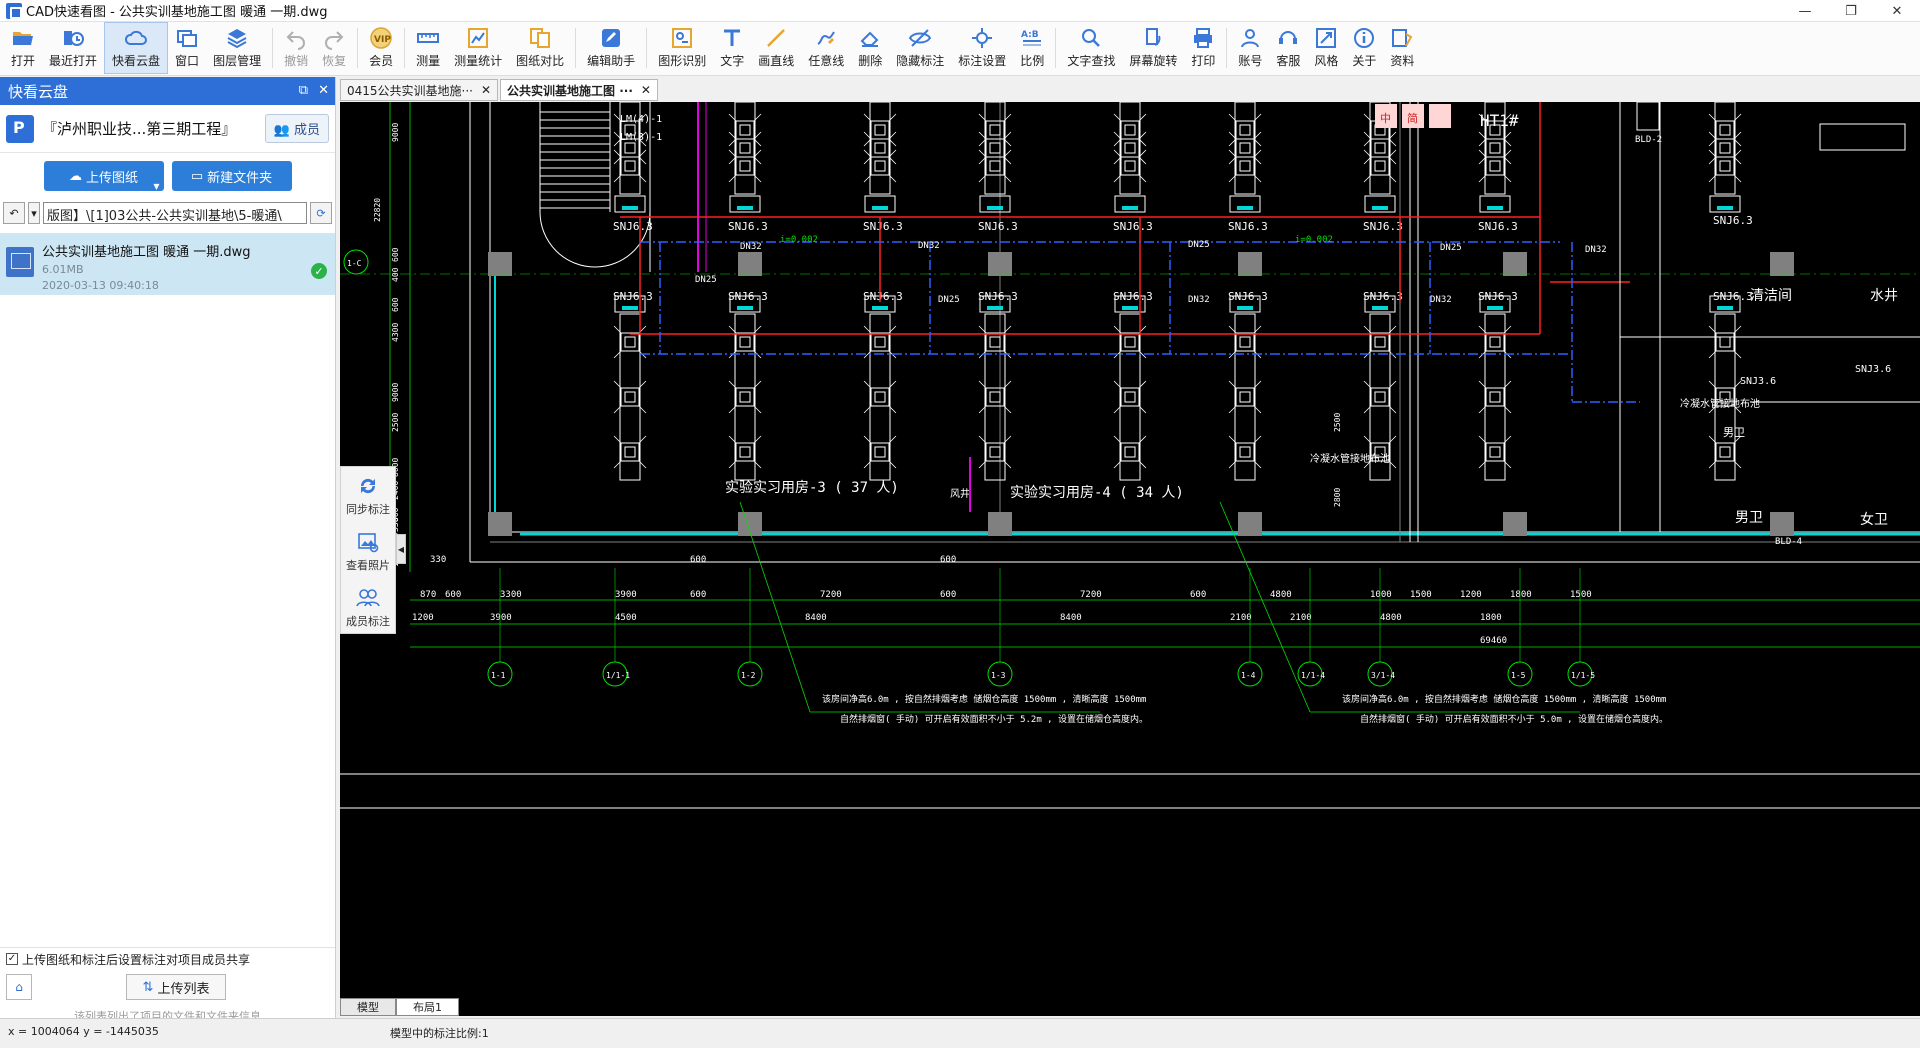 This screenshot has height=1048, width=1920. I want to click on layers-button: 图层管理, so click(237, 48).